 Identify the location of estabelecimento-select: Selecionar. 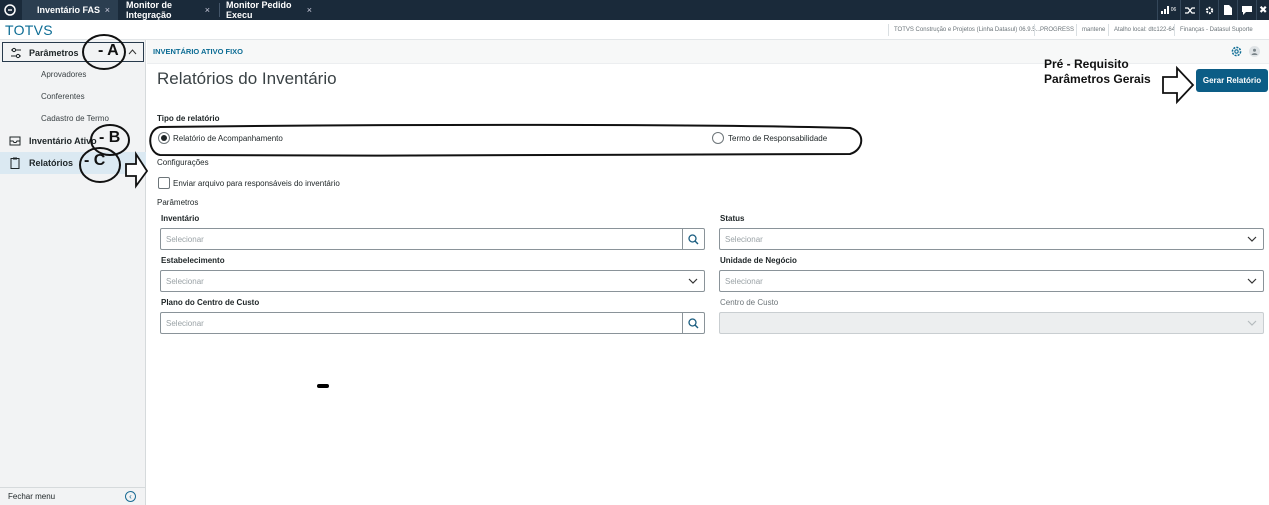
(432, 281).